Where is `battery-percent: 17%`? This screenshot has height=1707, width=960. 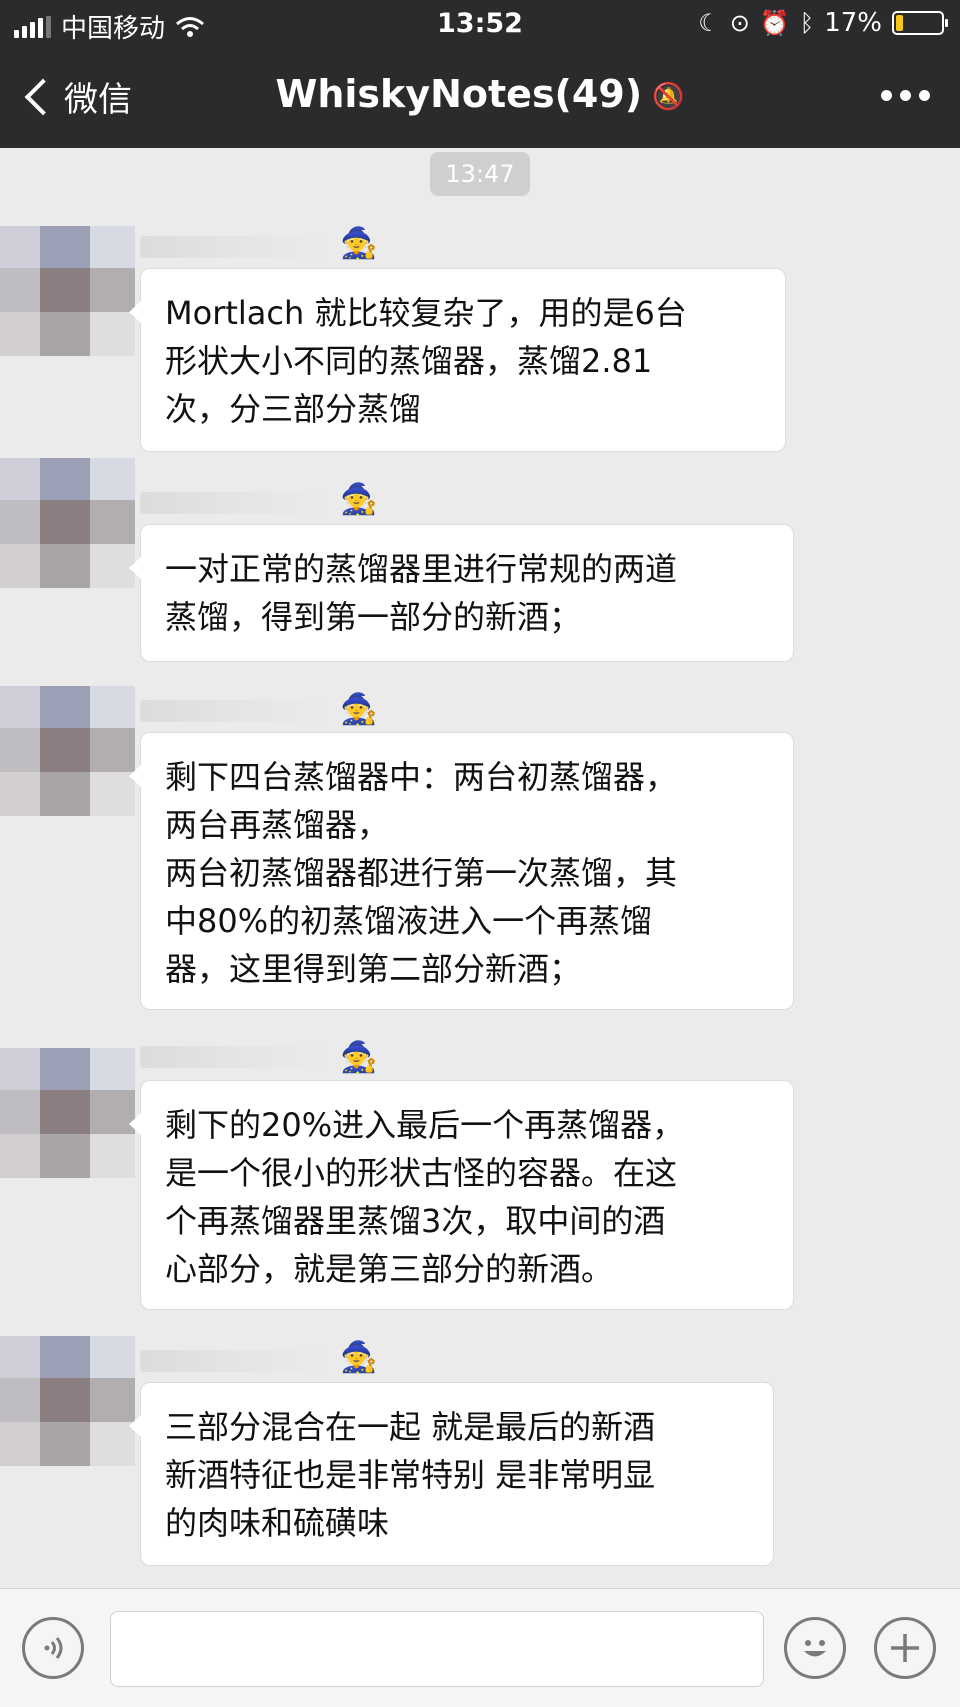 battery-percent: 17% is located at coordinates (853, 23).